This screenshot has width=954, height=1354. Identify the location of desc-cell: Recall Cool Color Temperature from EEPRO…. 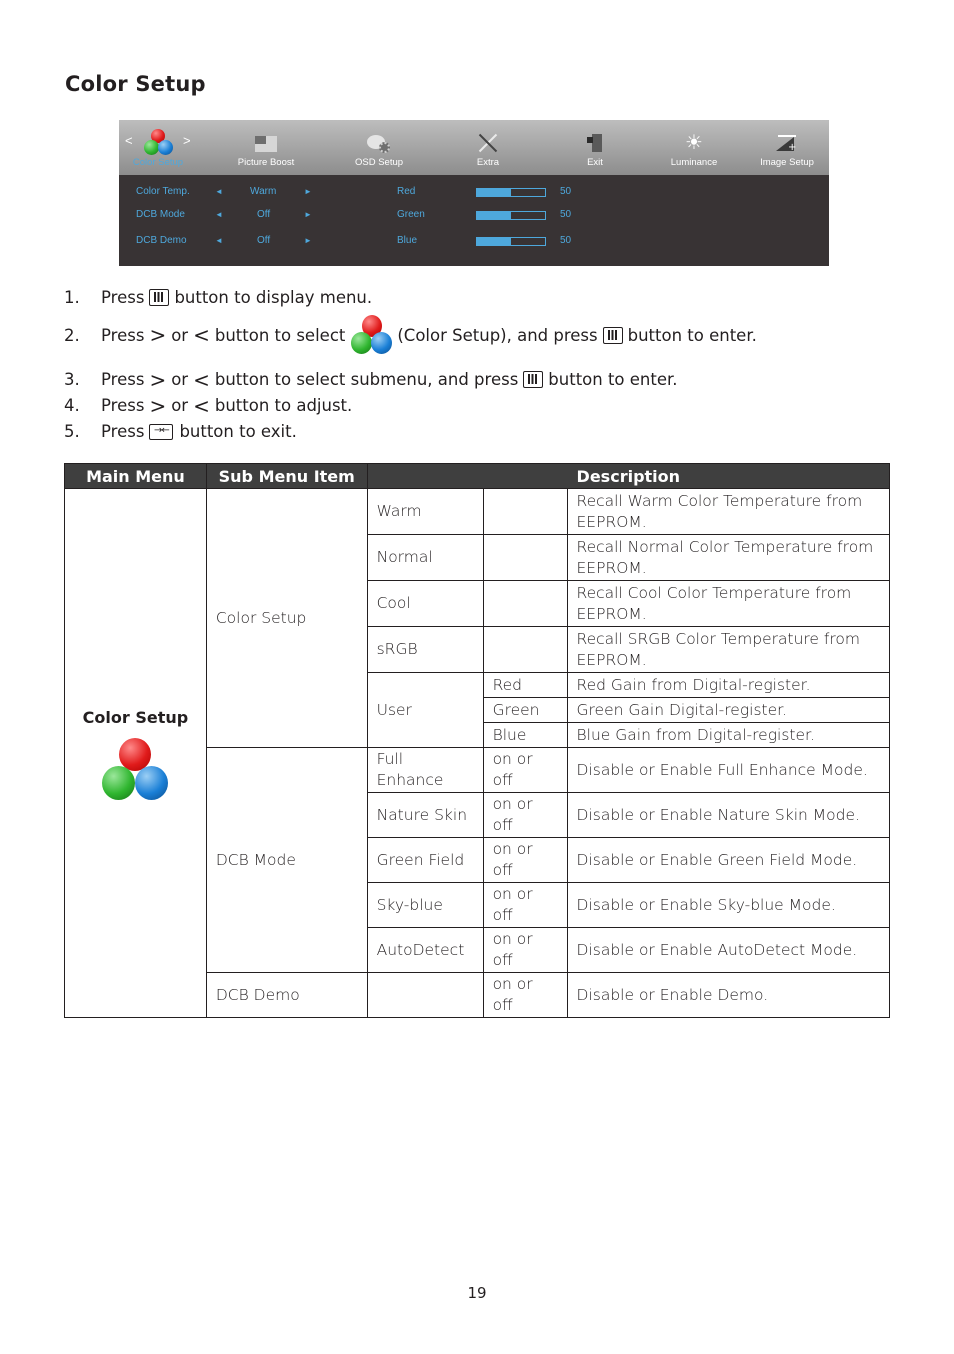
(728, 603).